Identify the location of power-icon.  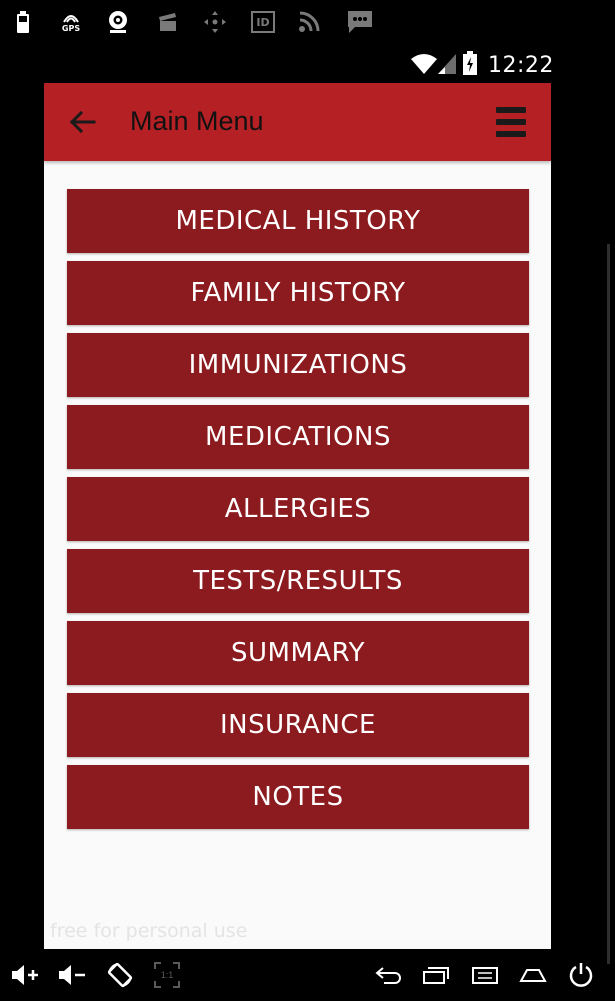
(581, 975).